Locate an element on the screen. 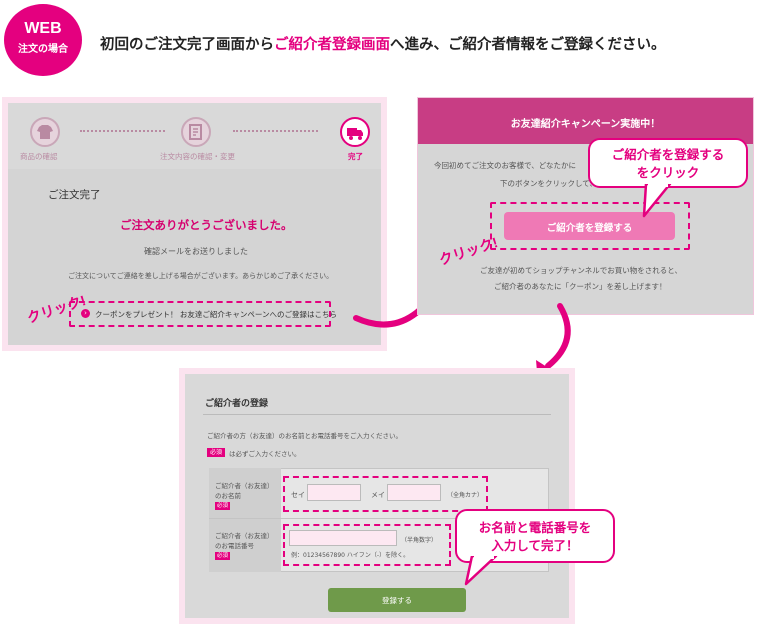 Image resolution: width=769 pixels, height=628 pixels. thanks-message: ご注文ありがとうございました。 is located at coordinates (206, 225).